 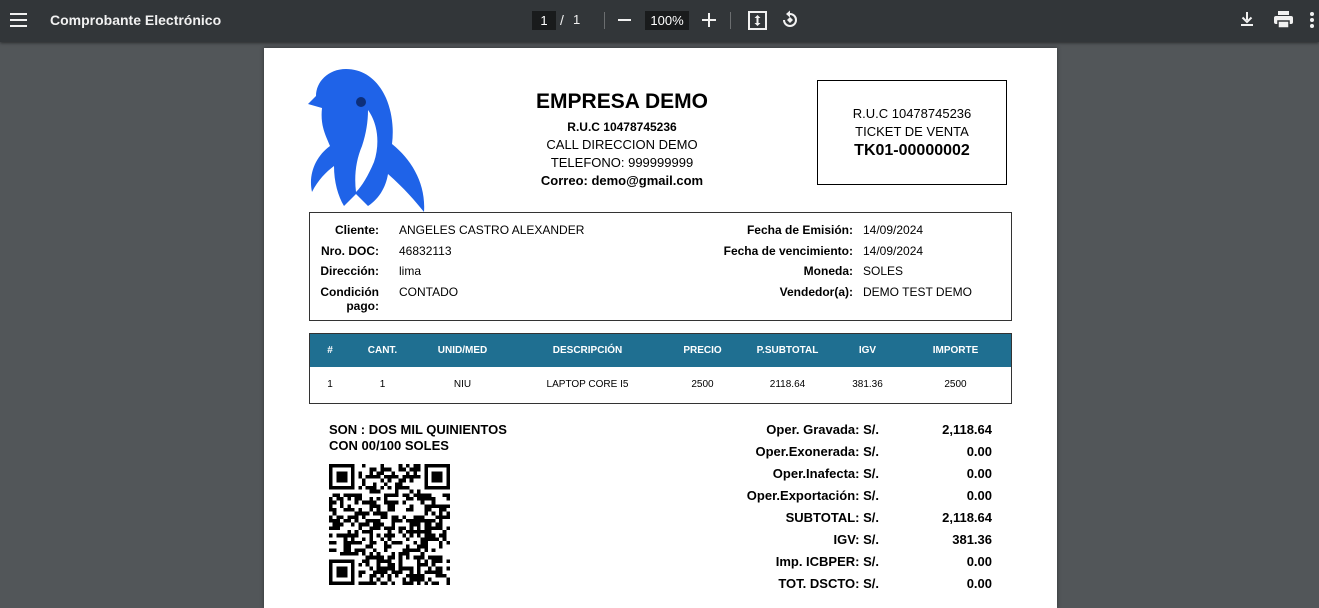 I want to click on more-icon, so click(x=1312, y=21).